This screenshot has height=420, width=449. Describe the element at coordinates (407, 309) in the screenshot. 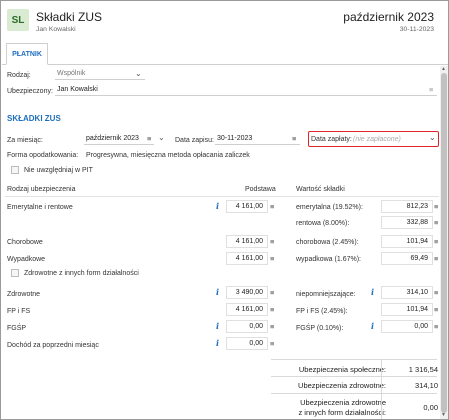

I see `fp-value: 101,94` at that location.